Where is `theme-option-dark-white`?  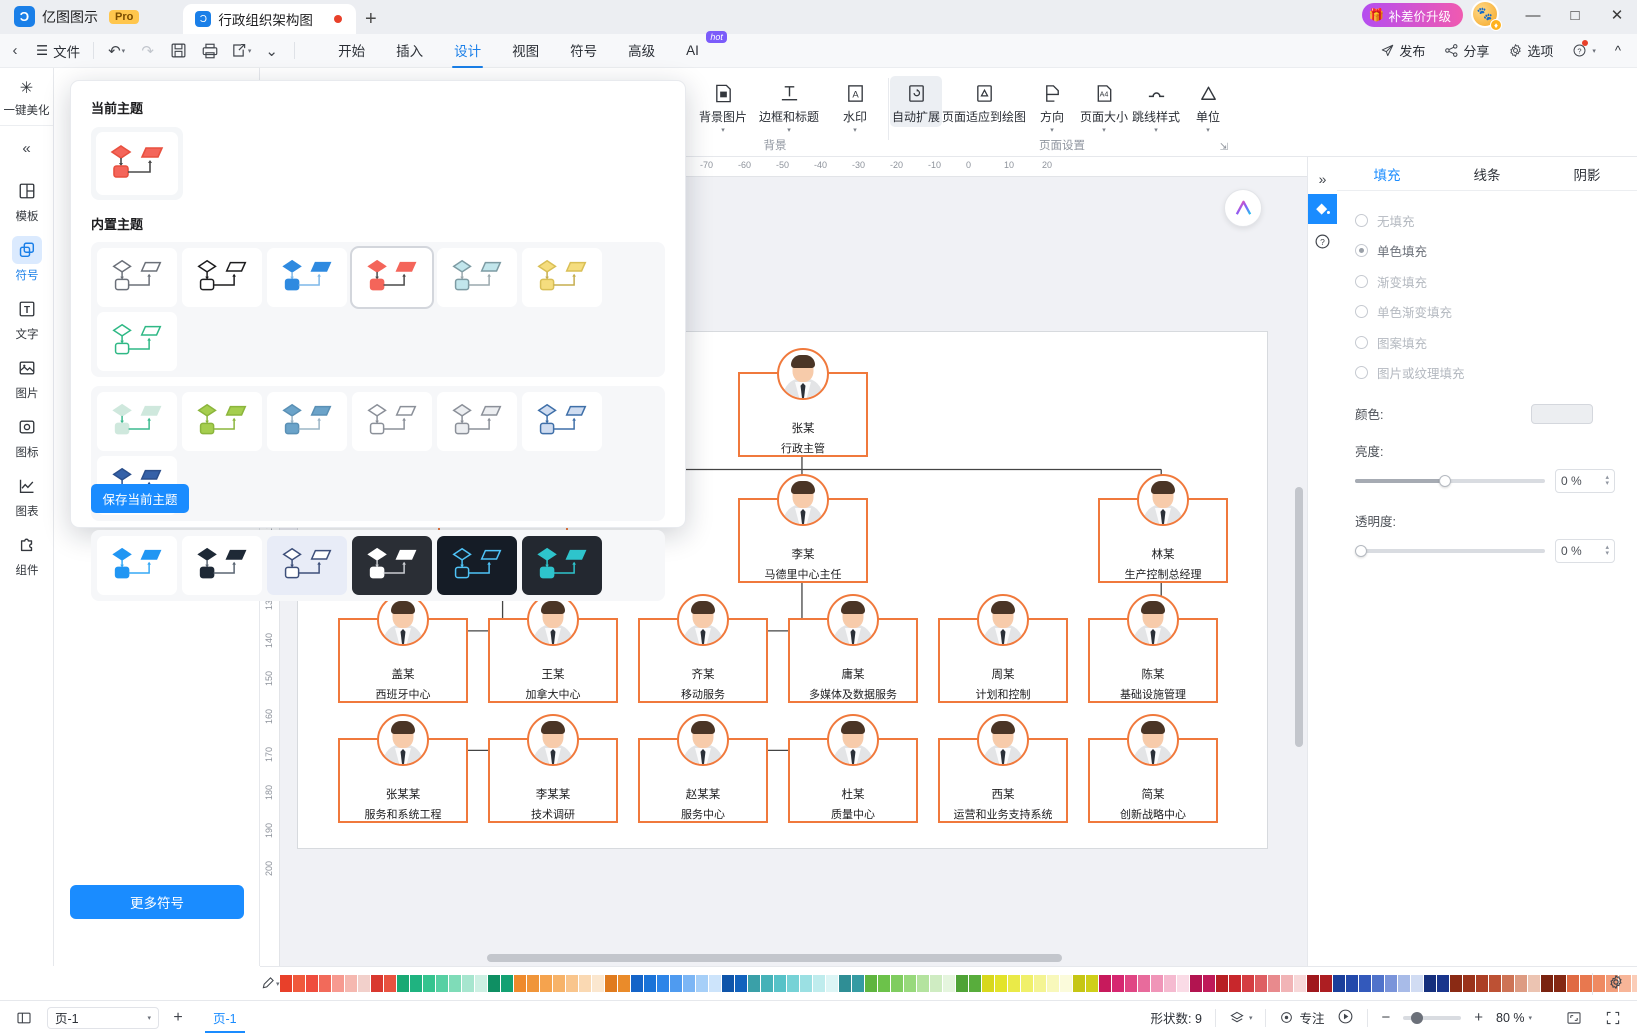 theme-option-dark-white is located at coordinates (392, 565).